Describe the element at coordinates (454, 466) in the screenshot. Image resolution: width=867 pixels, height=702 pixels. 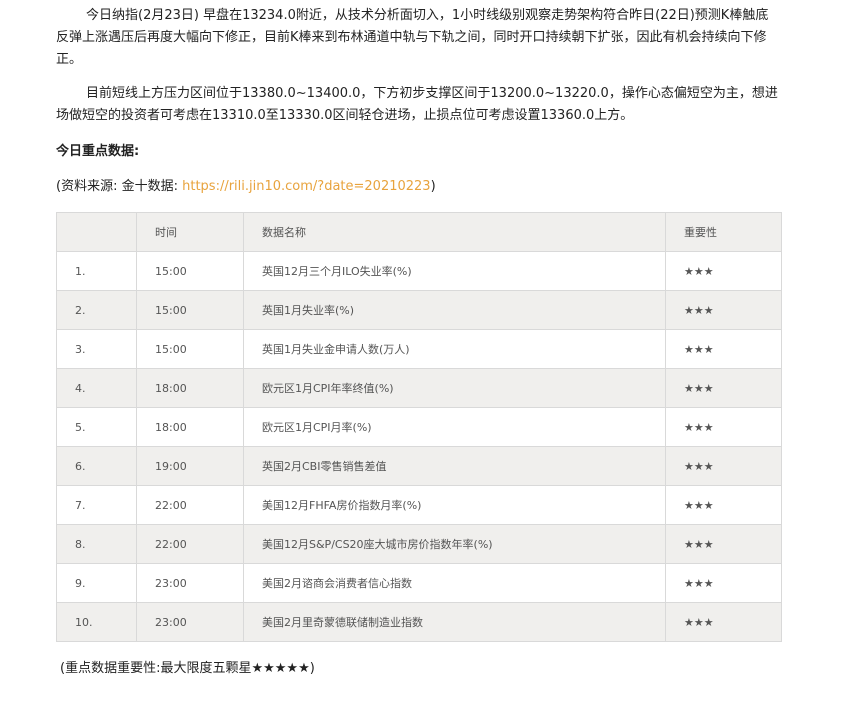
I see `row-data-name: 英国2月CBI零售销售差值` at that location.